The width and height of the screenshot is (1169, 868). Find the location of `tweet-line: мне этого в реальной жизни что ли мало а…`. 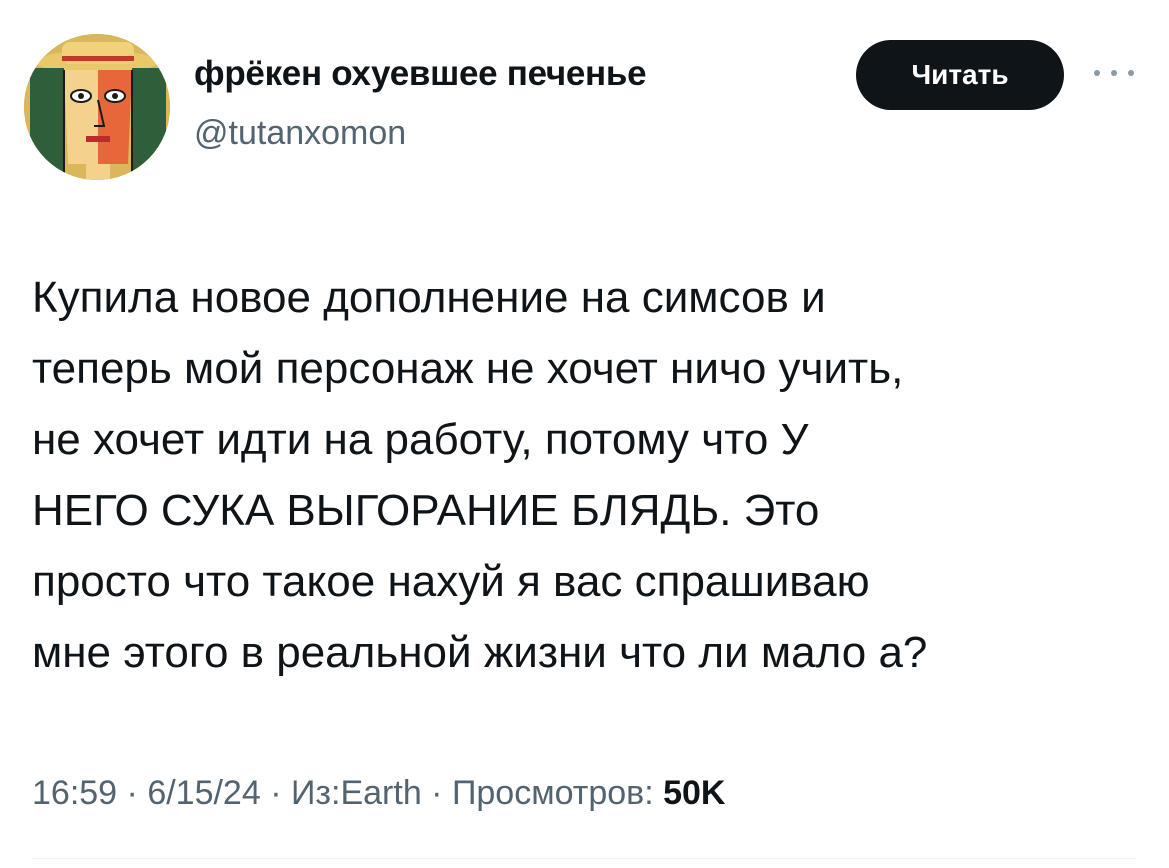

tweet-line: мне этого в реальной жизни что ли мало а… is located at coordinates (480, 652).